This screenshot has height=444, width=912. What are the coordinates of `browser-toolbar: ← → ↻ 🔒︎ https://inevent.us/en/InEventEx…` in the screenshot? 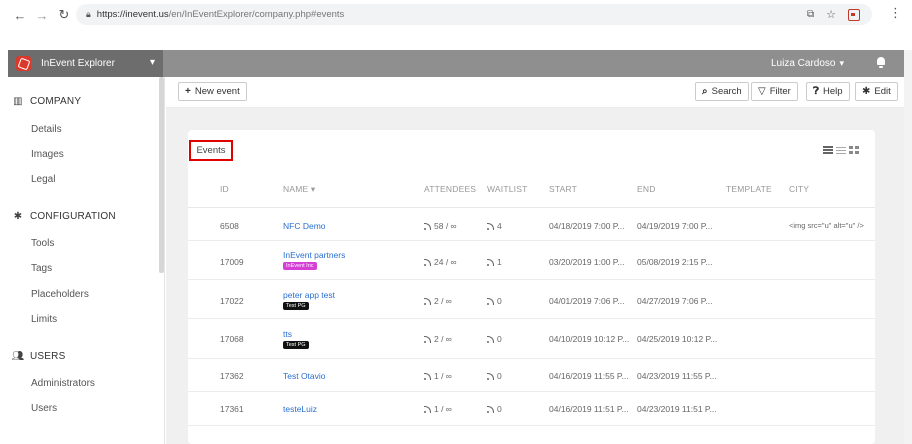 It's located at (456, 15).